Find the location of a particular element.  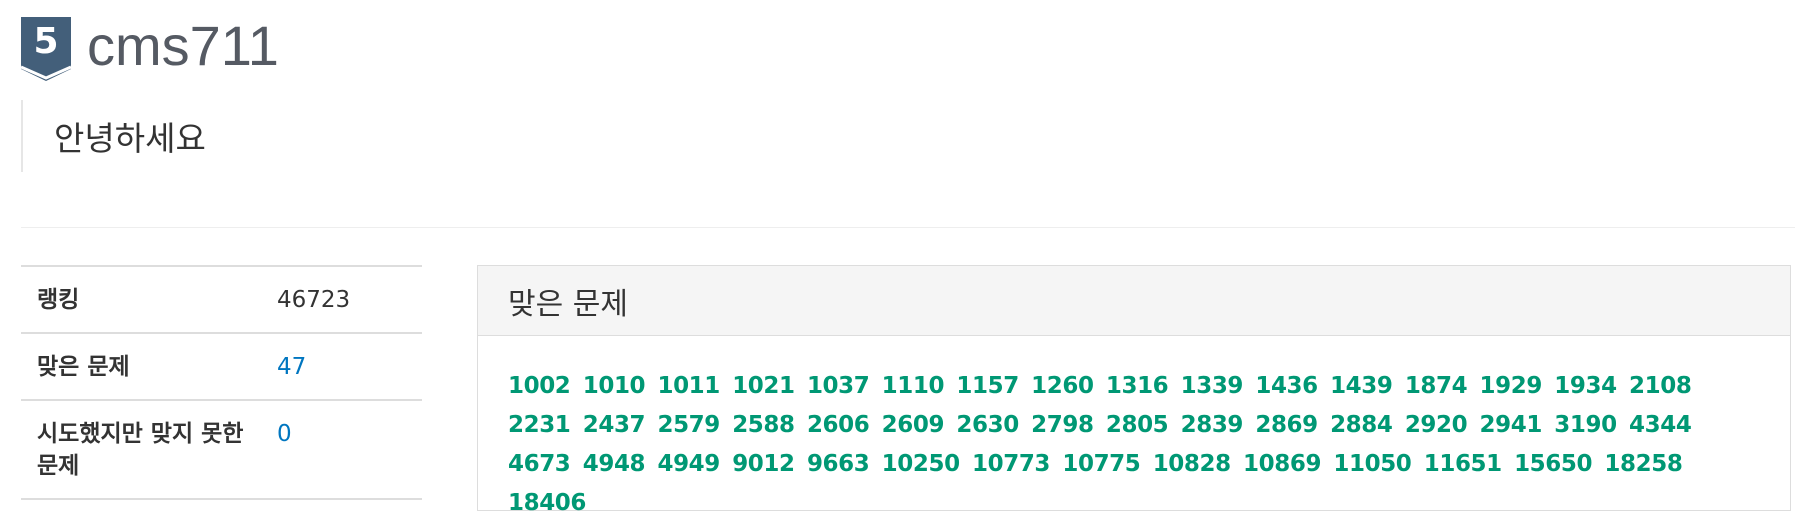

problem-link: 1316 is located at coordinates (1137, 386).